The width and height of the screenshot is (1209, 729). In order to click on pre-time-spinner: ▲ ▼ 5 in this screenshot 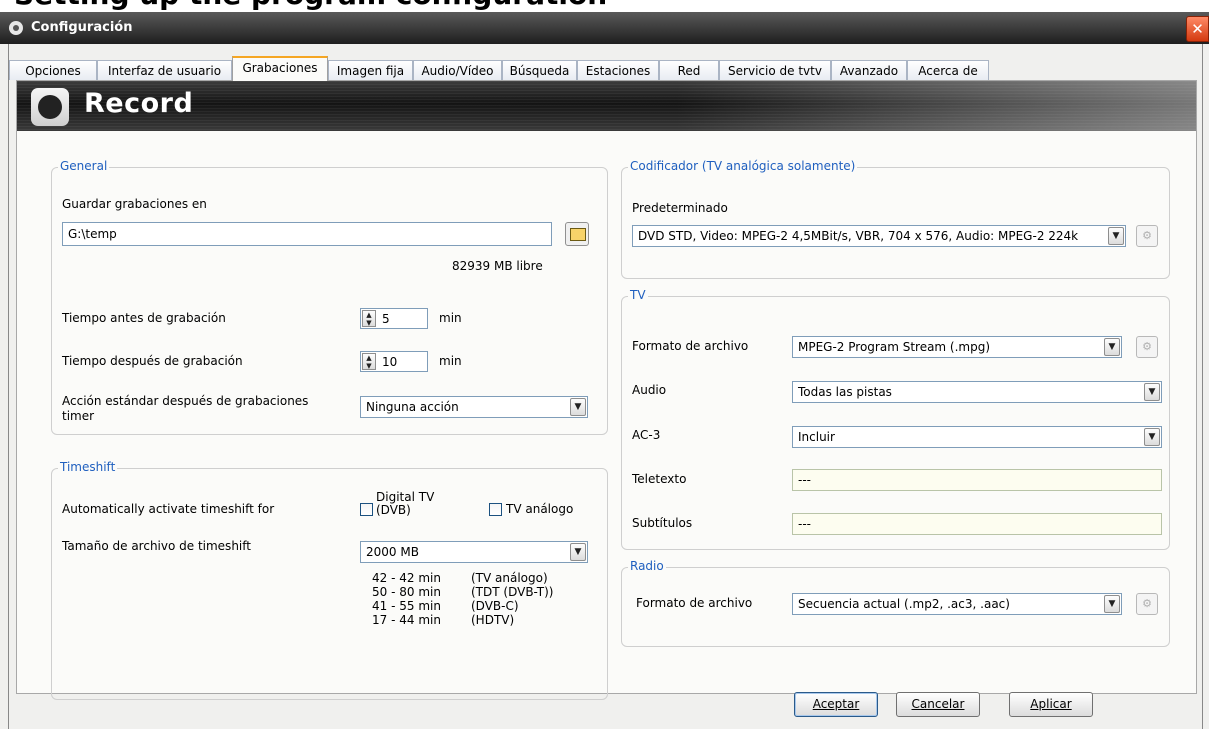, I will do `click(394, 318)`.